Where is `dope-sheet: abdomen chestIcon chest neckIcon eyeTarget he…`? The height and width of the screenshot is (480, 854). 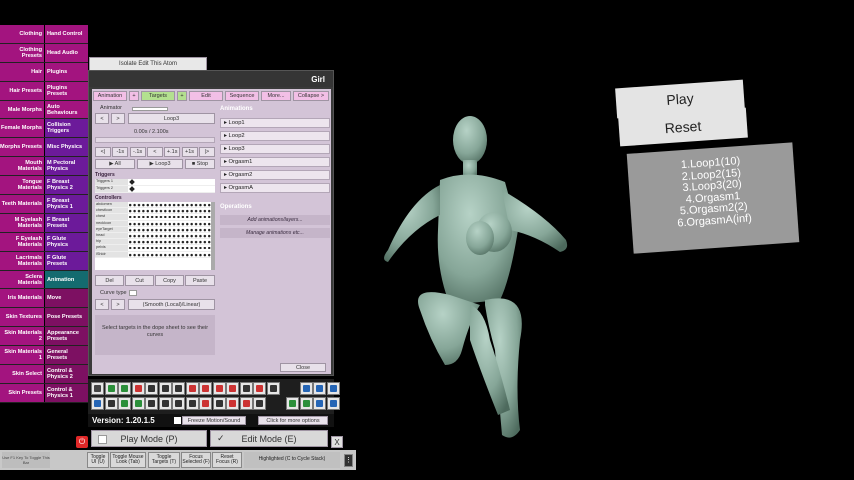
dope-sheet: abdomen chestIcon chest neckIcon eyeTarget he… is located at coordinates (155, 236).